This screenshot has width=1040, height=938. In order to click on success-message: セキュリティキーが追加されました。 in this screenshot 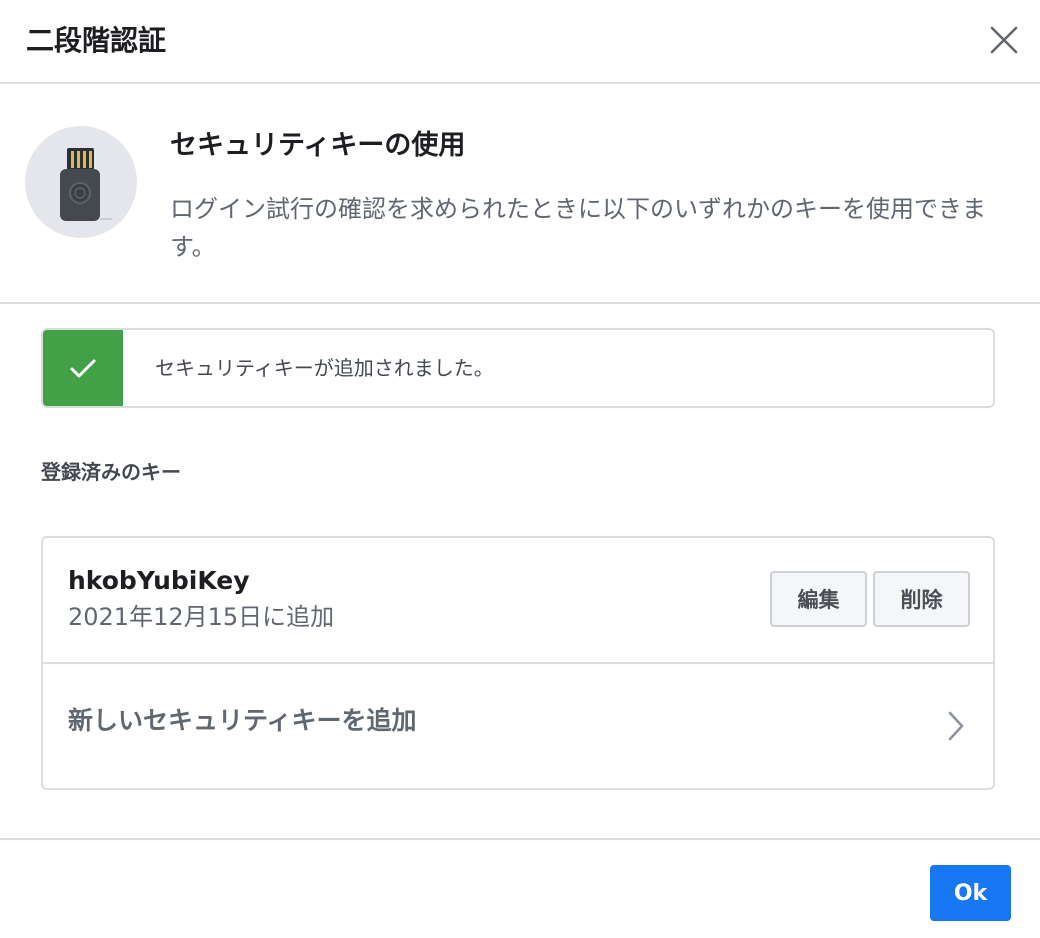, I will do `click(324, 368)`.